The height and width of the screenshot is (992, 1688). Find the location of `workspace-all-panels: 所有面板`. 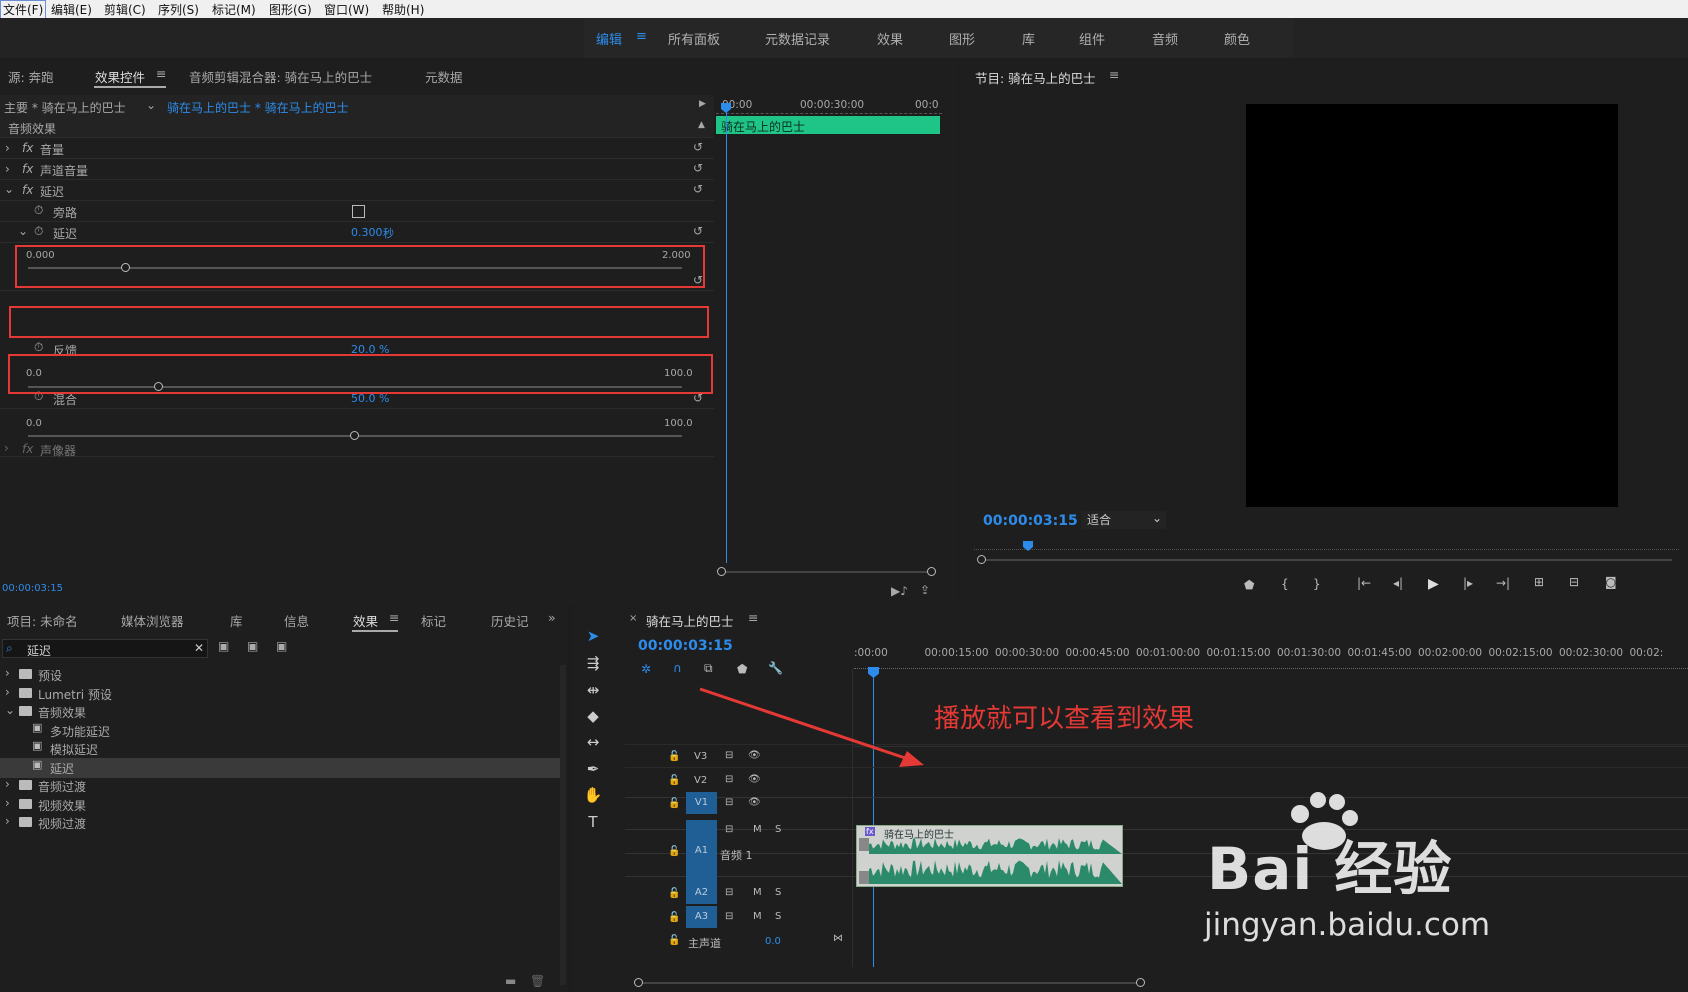

workspace-all-panels: 所有面板 is located at coordinates (694, 38).